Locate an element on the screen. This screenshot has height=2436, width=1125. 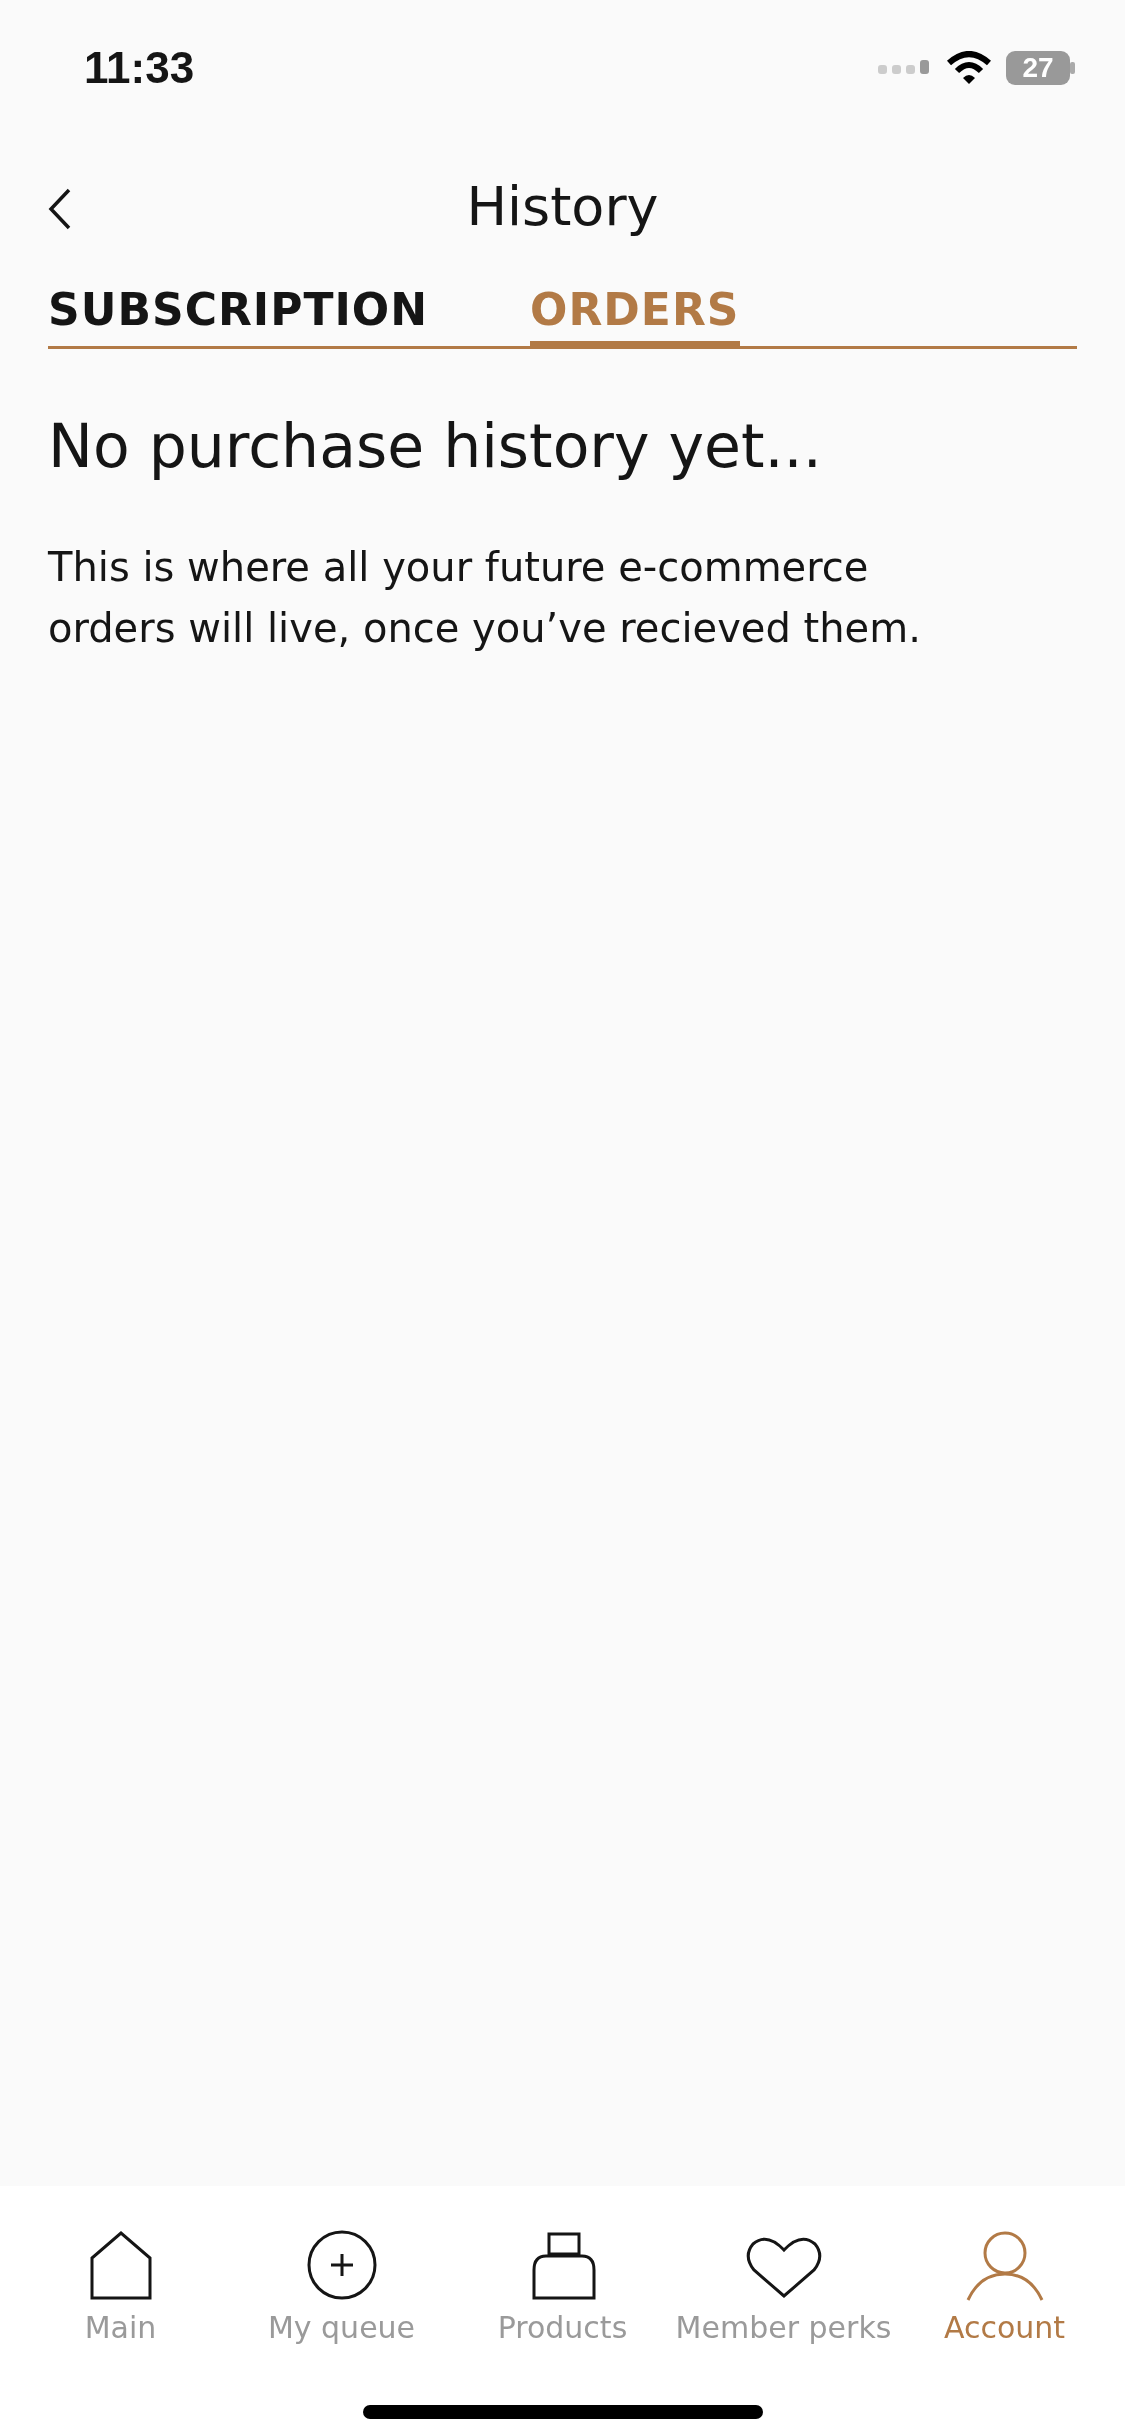
nav-tab: Member perks is located at coordinates (783, 2276).